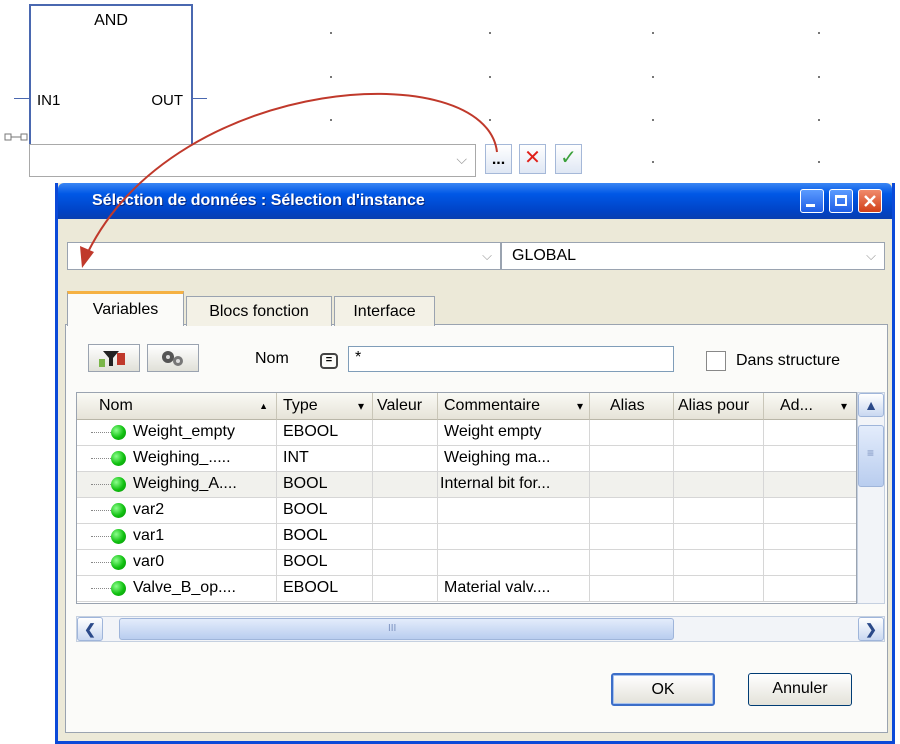 The width and height of the screenshot is (900, 744). I want to click on cell-name: var2, so click(177, 510).